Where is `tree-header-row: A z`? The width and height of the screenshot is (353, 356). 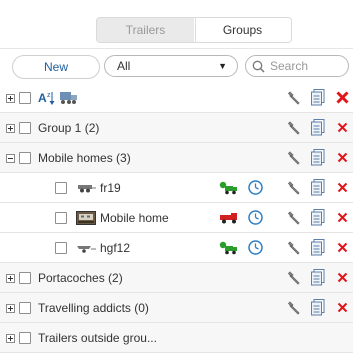 tree-header-row: A z is located at coordinates (176, 98).